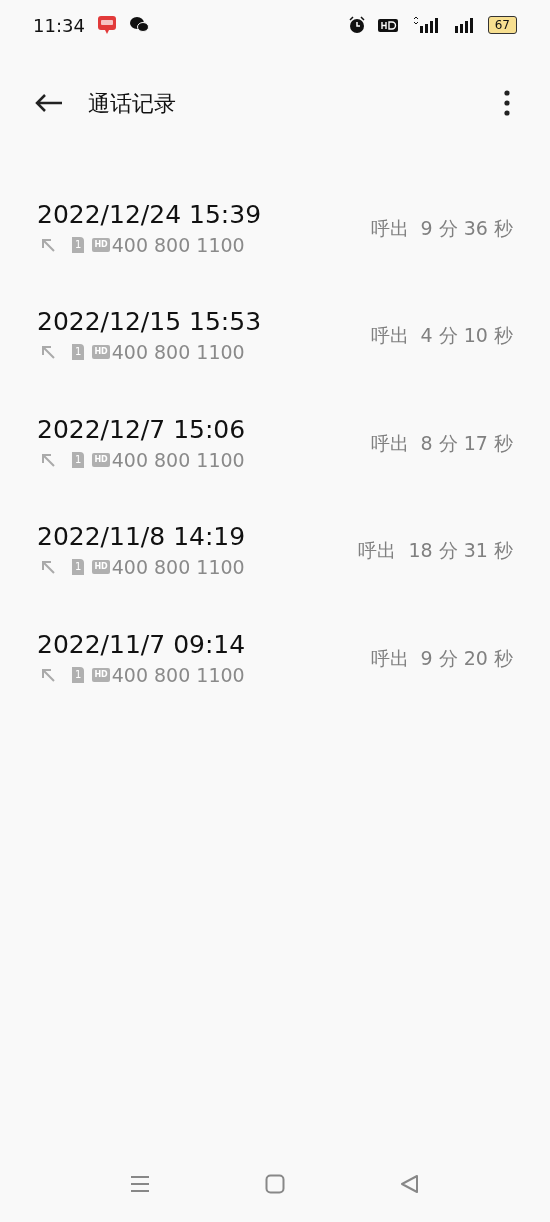  What do you see at coordinates (59, 25) in the screenshot?
I see `status-time: 11:34` at bounding box center [59, 25].